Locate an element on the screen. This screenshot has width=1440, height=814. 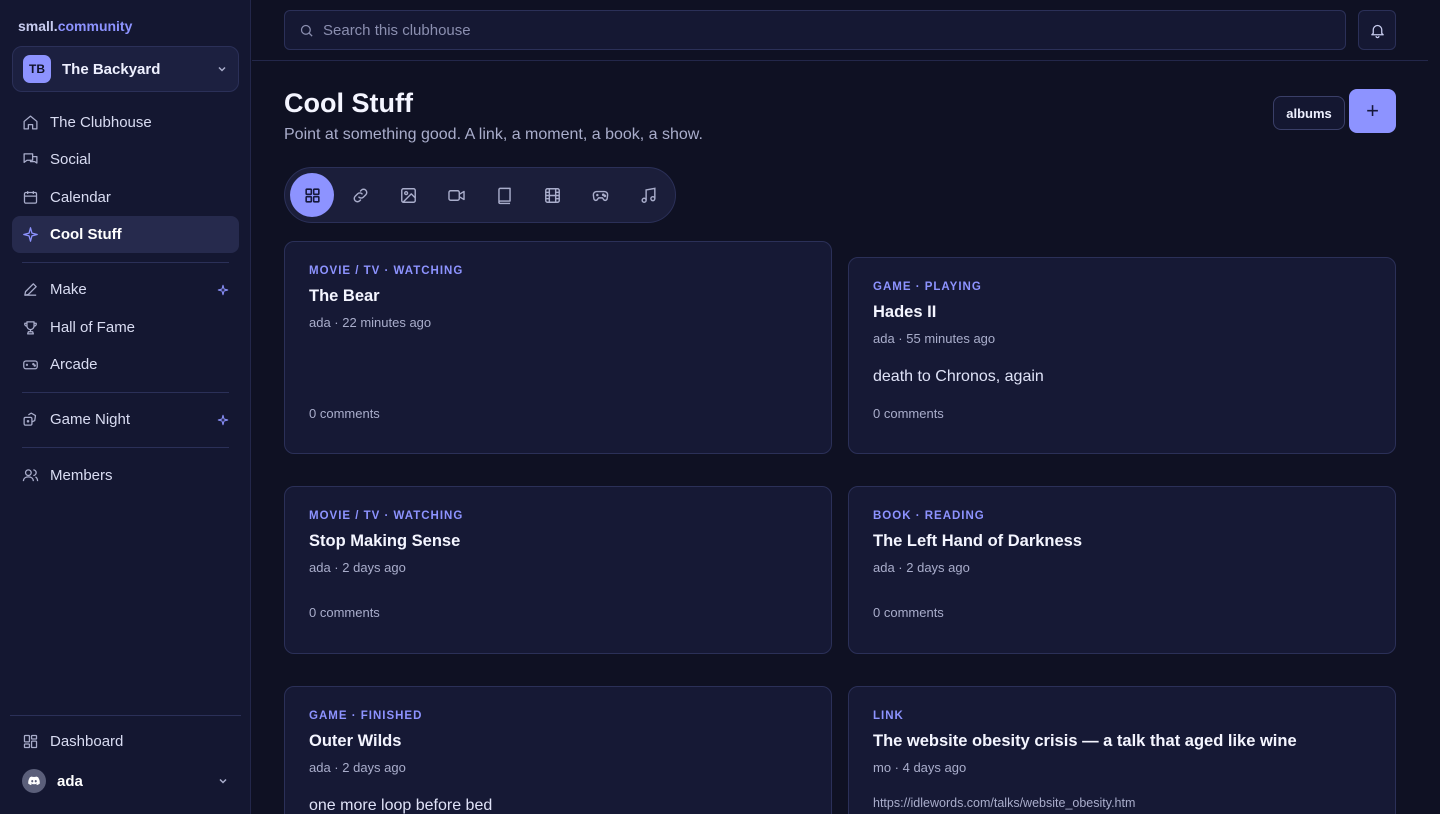
sidebar-item-label: Make is located at coordinates (68, 289).